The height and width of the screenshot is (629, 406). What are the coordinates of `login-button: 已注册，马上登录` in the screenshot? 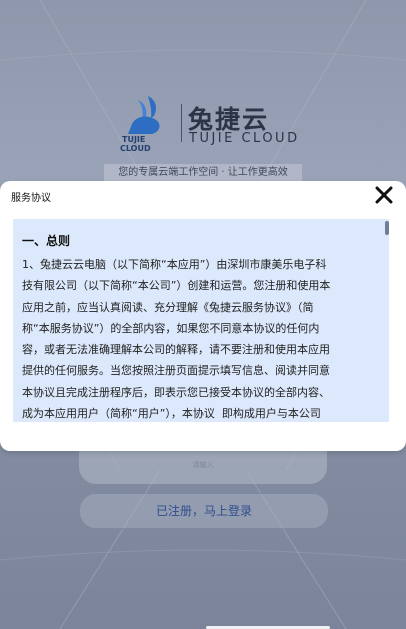 It's located at (204, 511).